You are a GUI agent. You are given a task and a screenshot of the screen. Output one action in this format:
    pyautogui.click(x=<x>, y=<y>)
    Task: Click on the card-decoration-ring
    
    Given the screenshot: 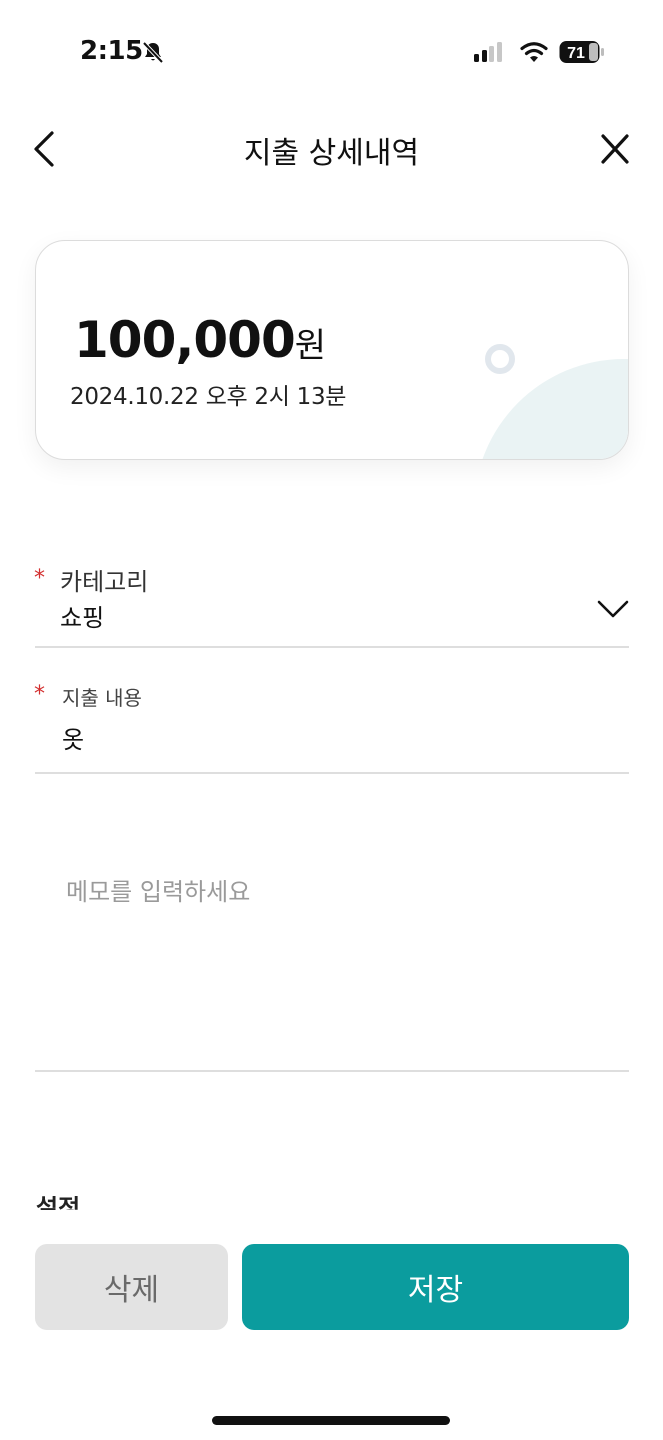 What is the action you would take?
    pyautogui.click(x=500, y=359)
    